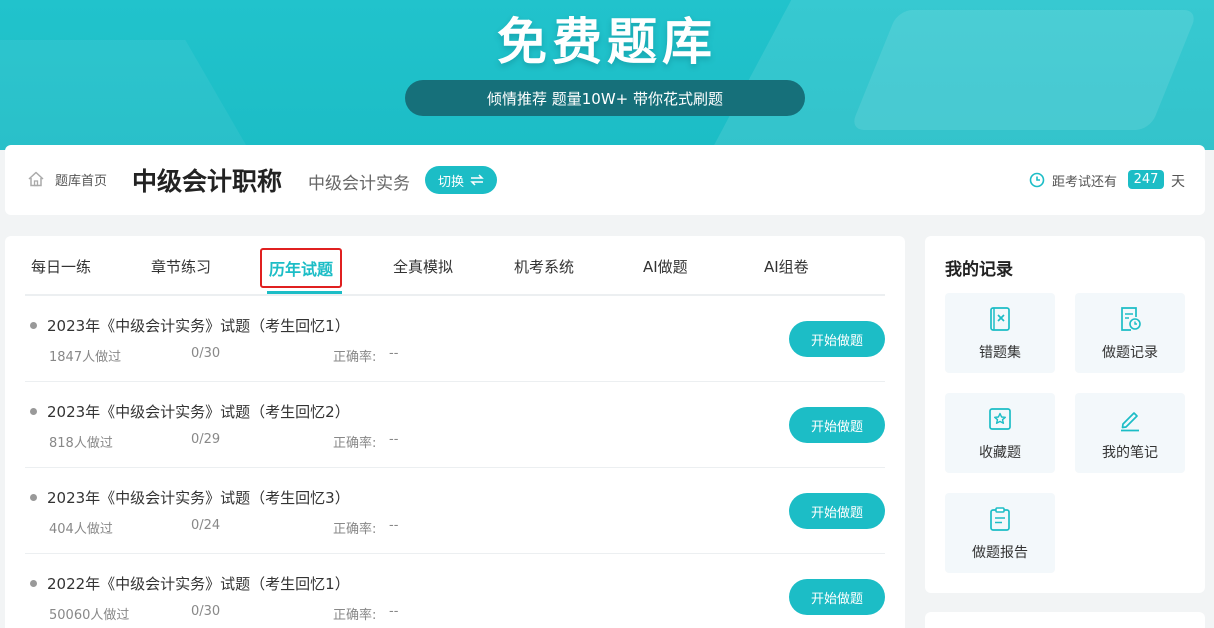  I want to click on tab-daily-practice: 每日一练, so click(61, 266).